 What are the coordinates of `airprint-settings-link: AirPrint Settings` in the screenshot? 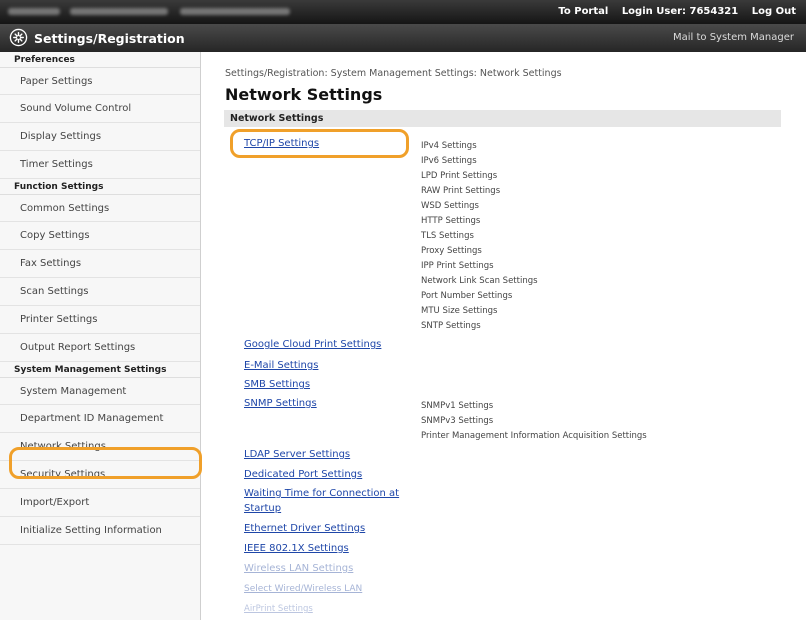 It's located at (278, 609).